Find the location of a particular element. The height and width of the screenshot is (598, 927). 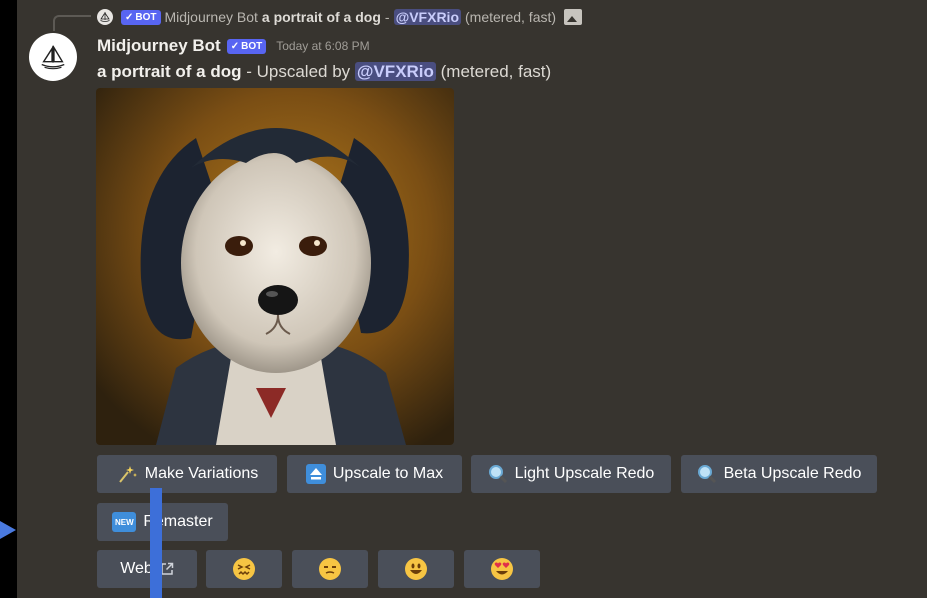

reaction-heart-eyes-button is located at coordinates (502, 569).